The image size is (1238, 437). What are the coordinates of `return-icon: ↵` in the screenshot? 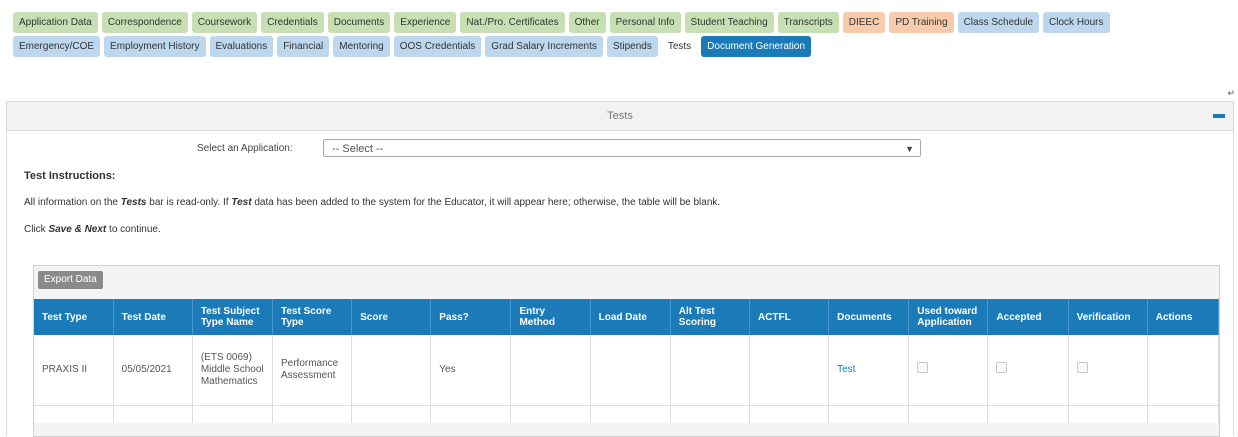 It's located at (1231, 93).